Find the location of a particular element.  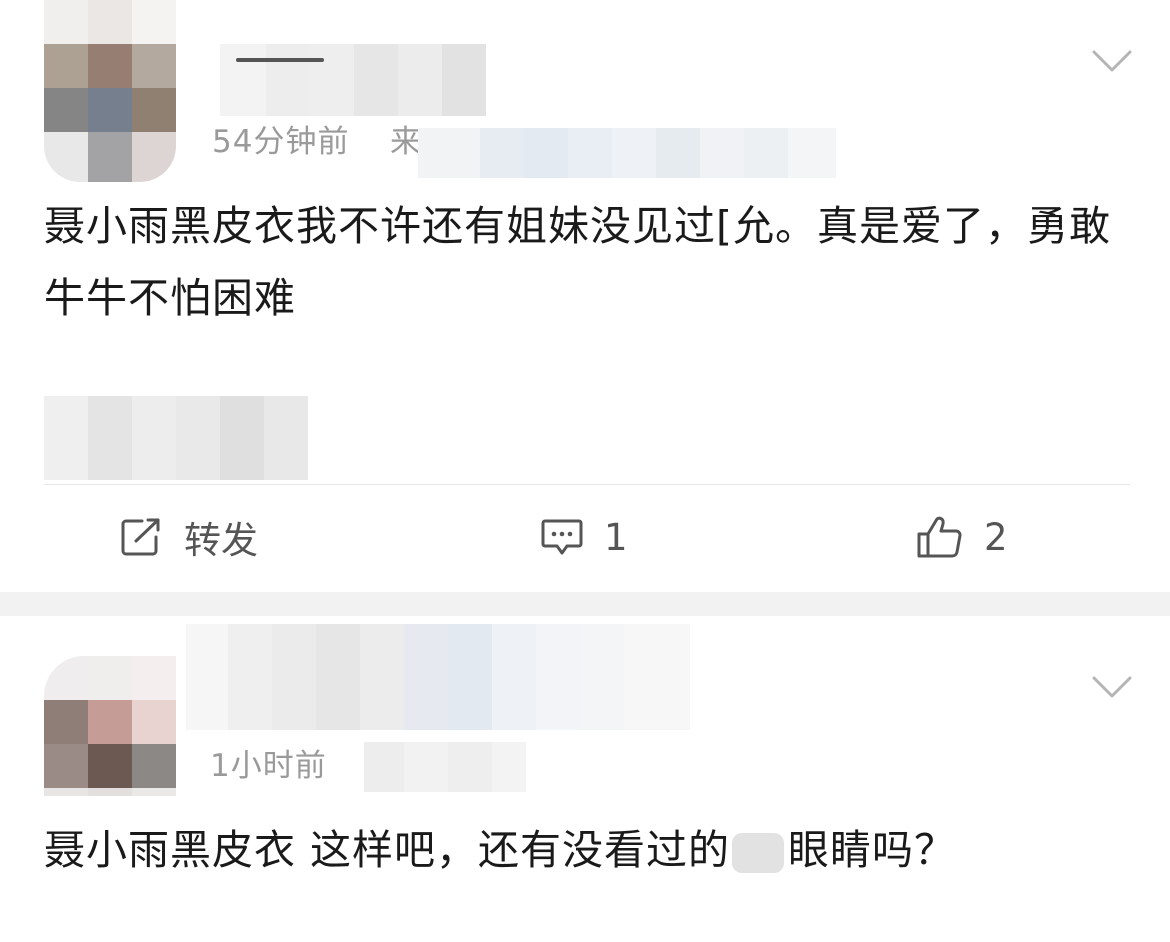

post-text-before-blur: 聂小雨黑皮衣 这样吧，还有没看过的 is located at coordinates (387, 850).